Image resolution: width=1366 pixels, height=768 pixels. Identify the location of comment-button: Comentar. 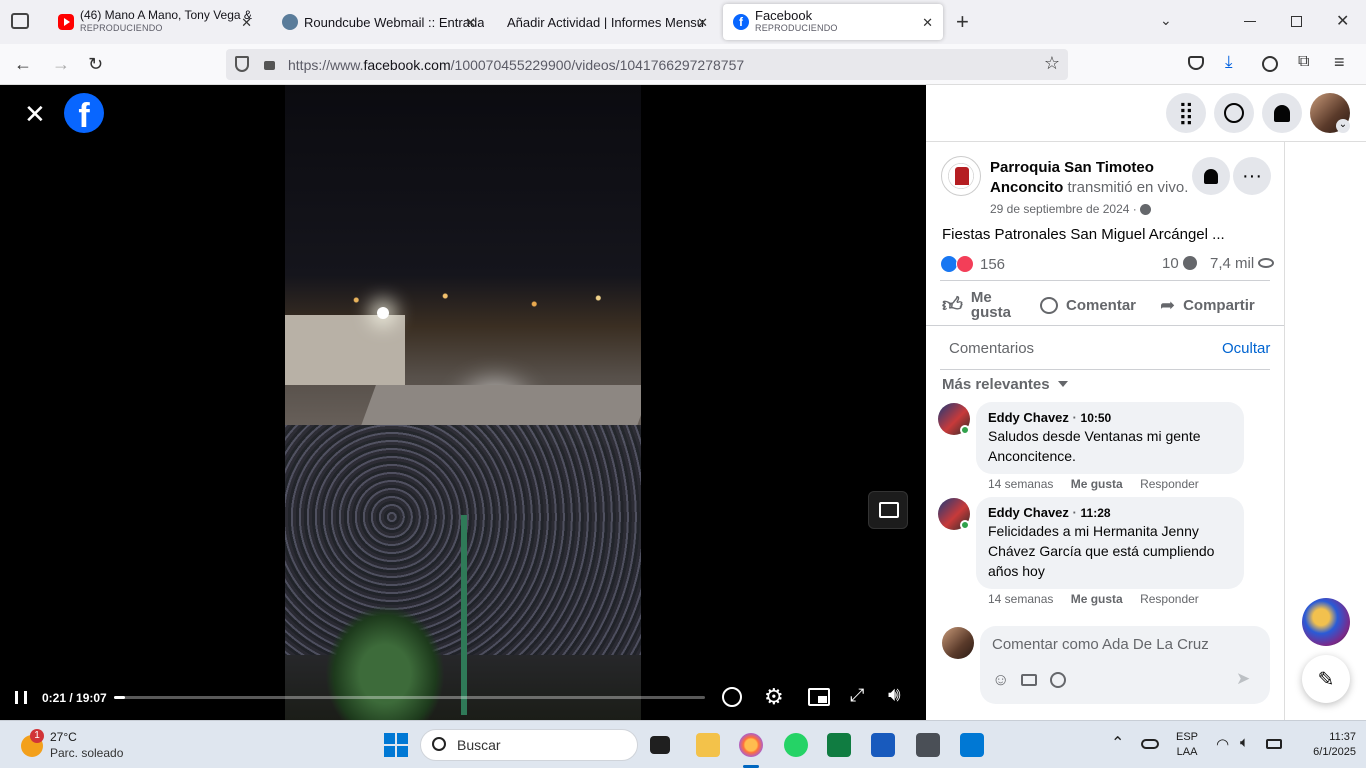
(1088, 305).